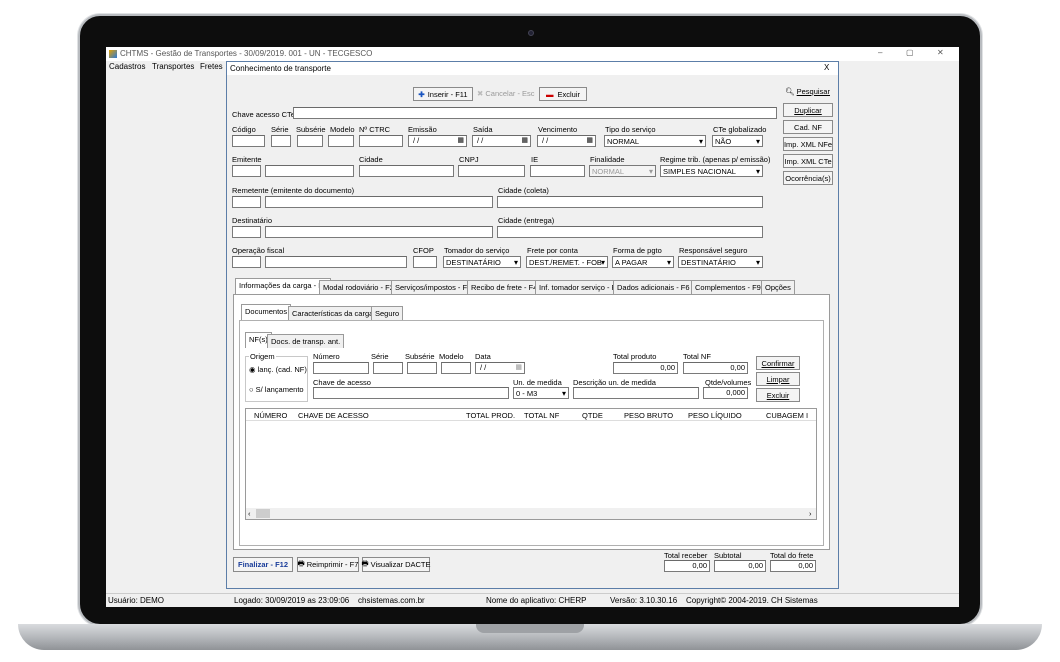  What do you see at coordinates (310, 141) in the screenshot?
I see `subserie-input` at bounding box center [310, 141].